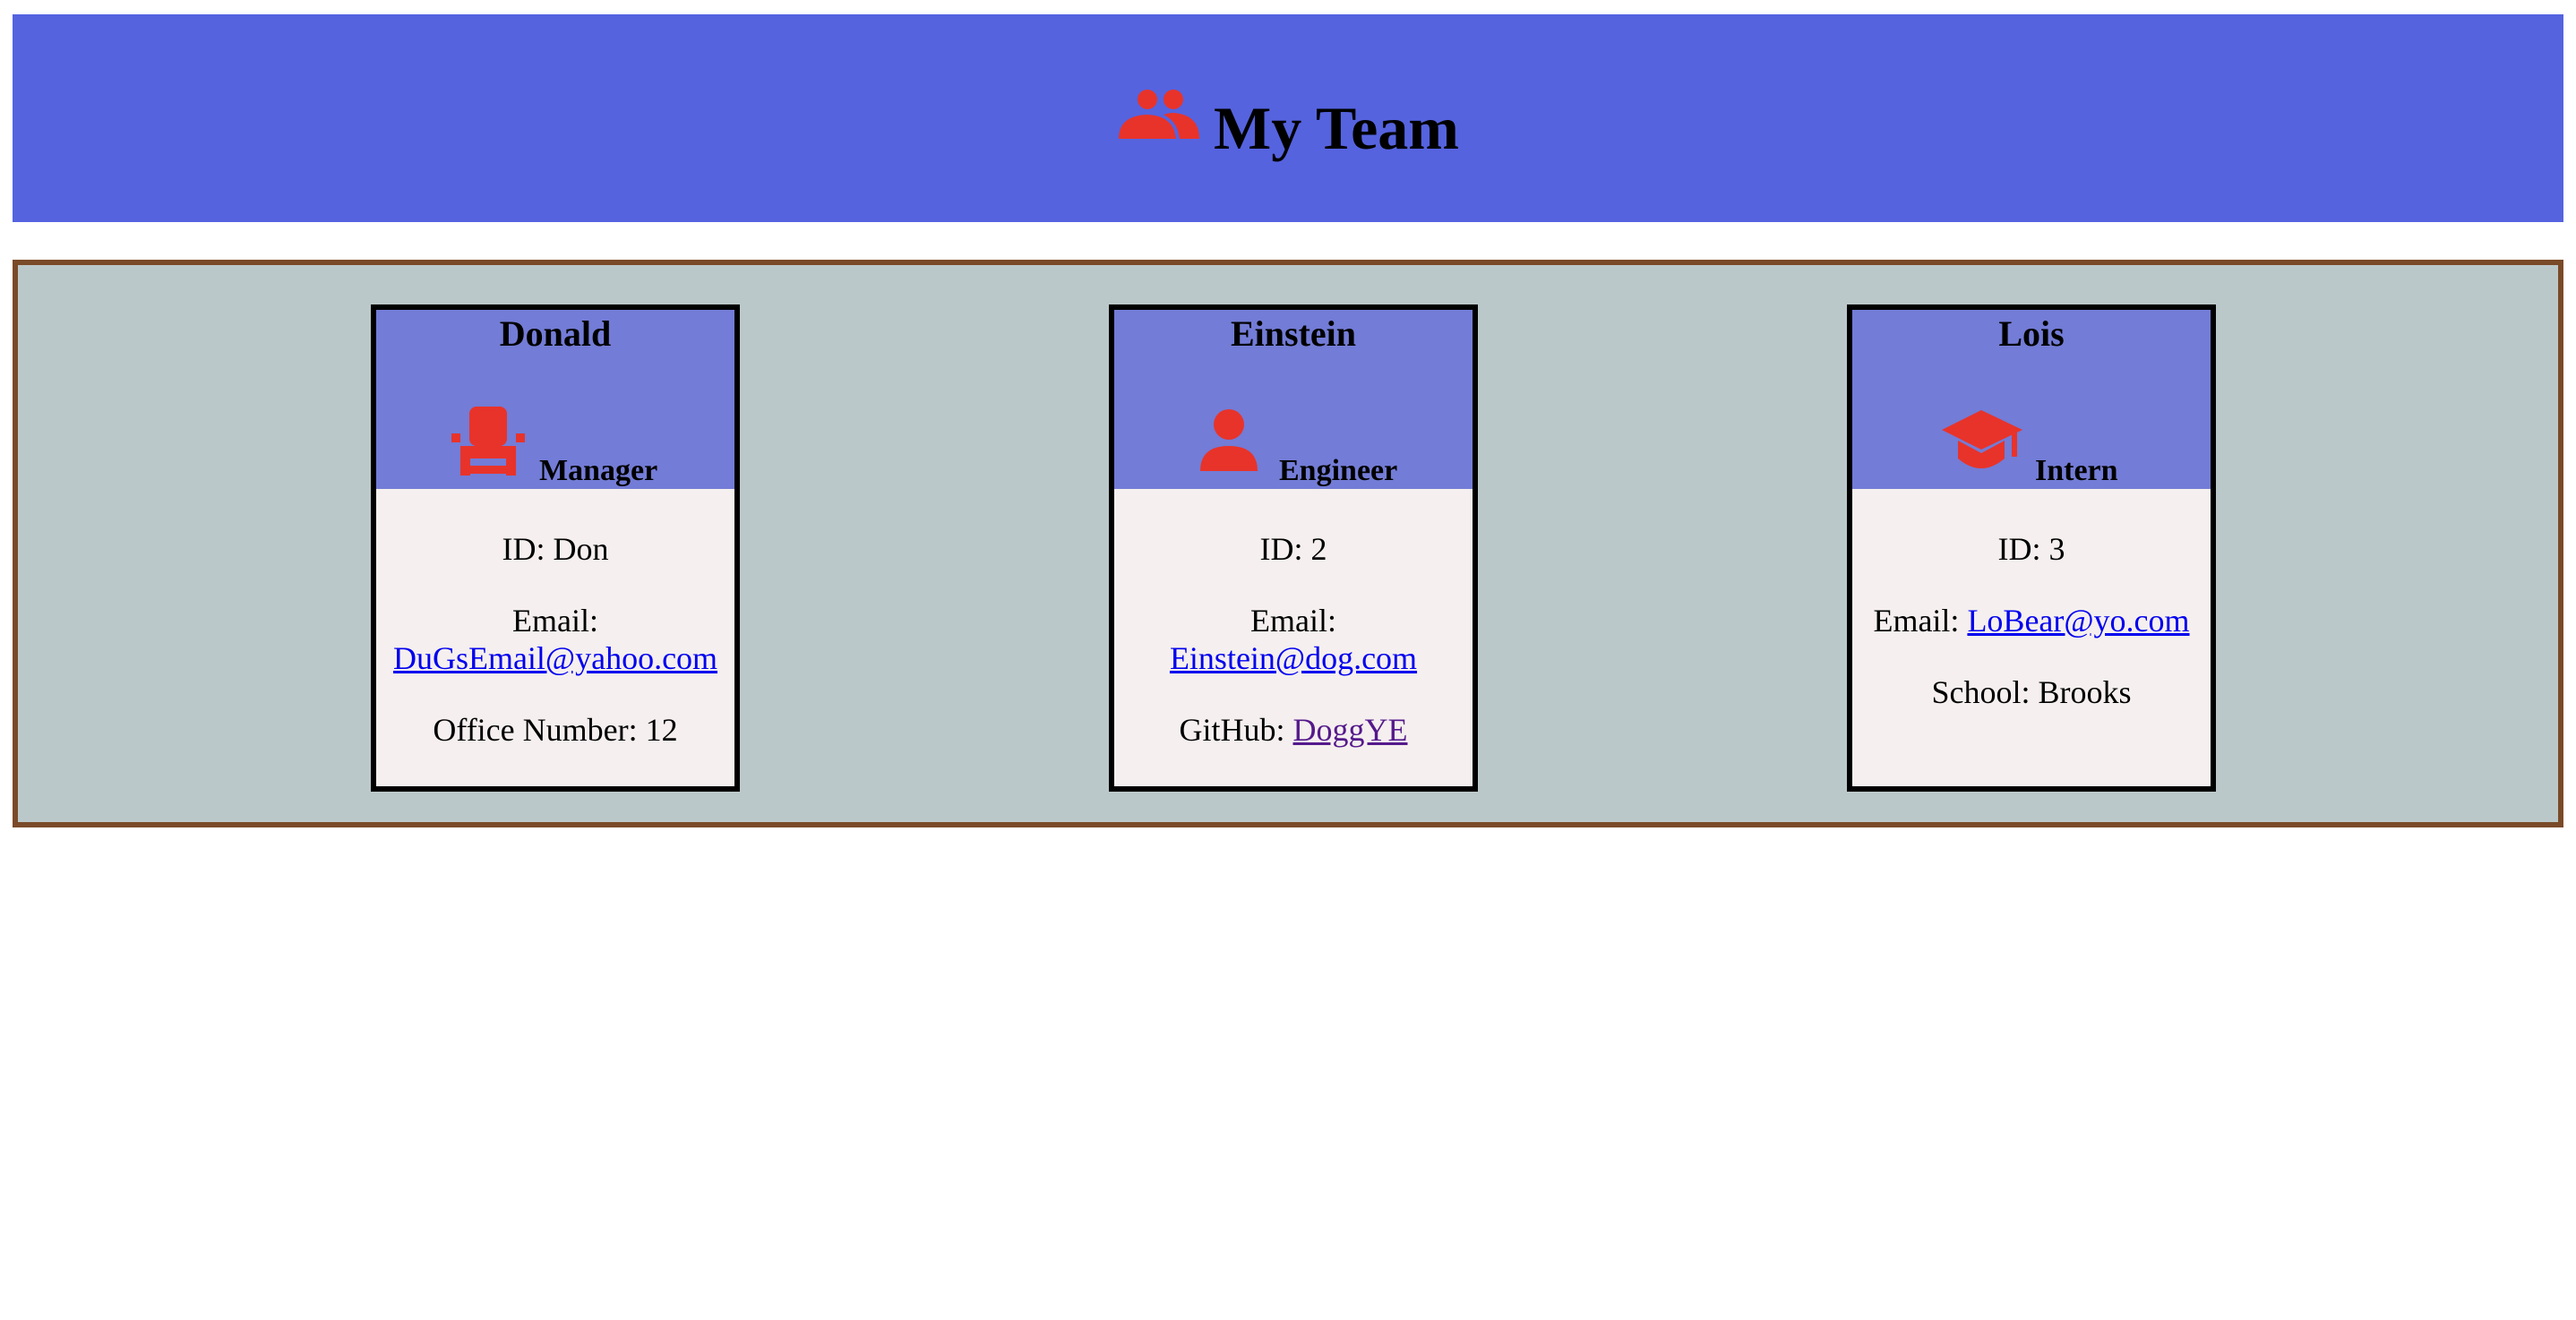 This screenshot has width=2576, height=1320. I want to click on employee-email-row: Email: DuGsEmail@yahoo.com, so click(555, 639).